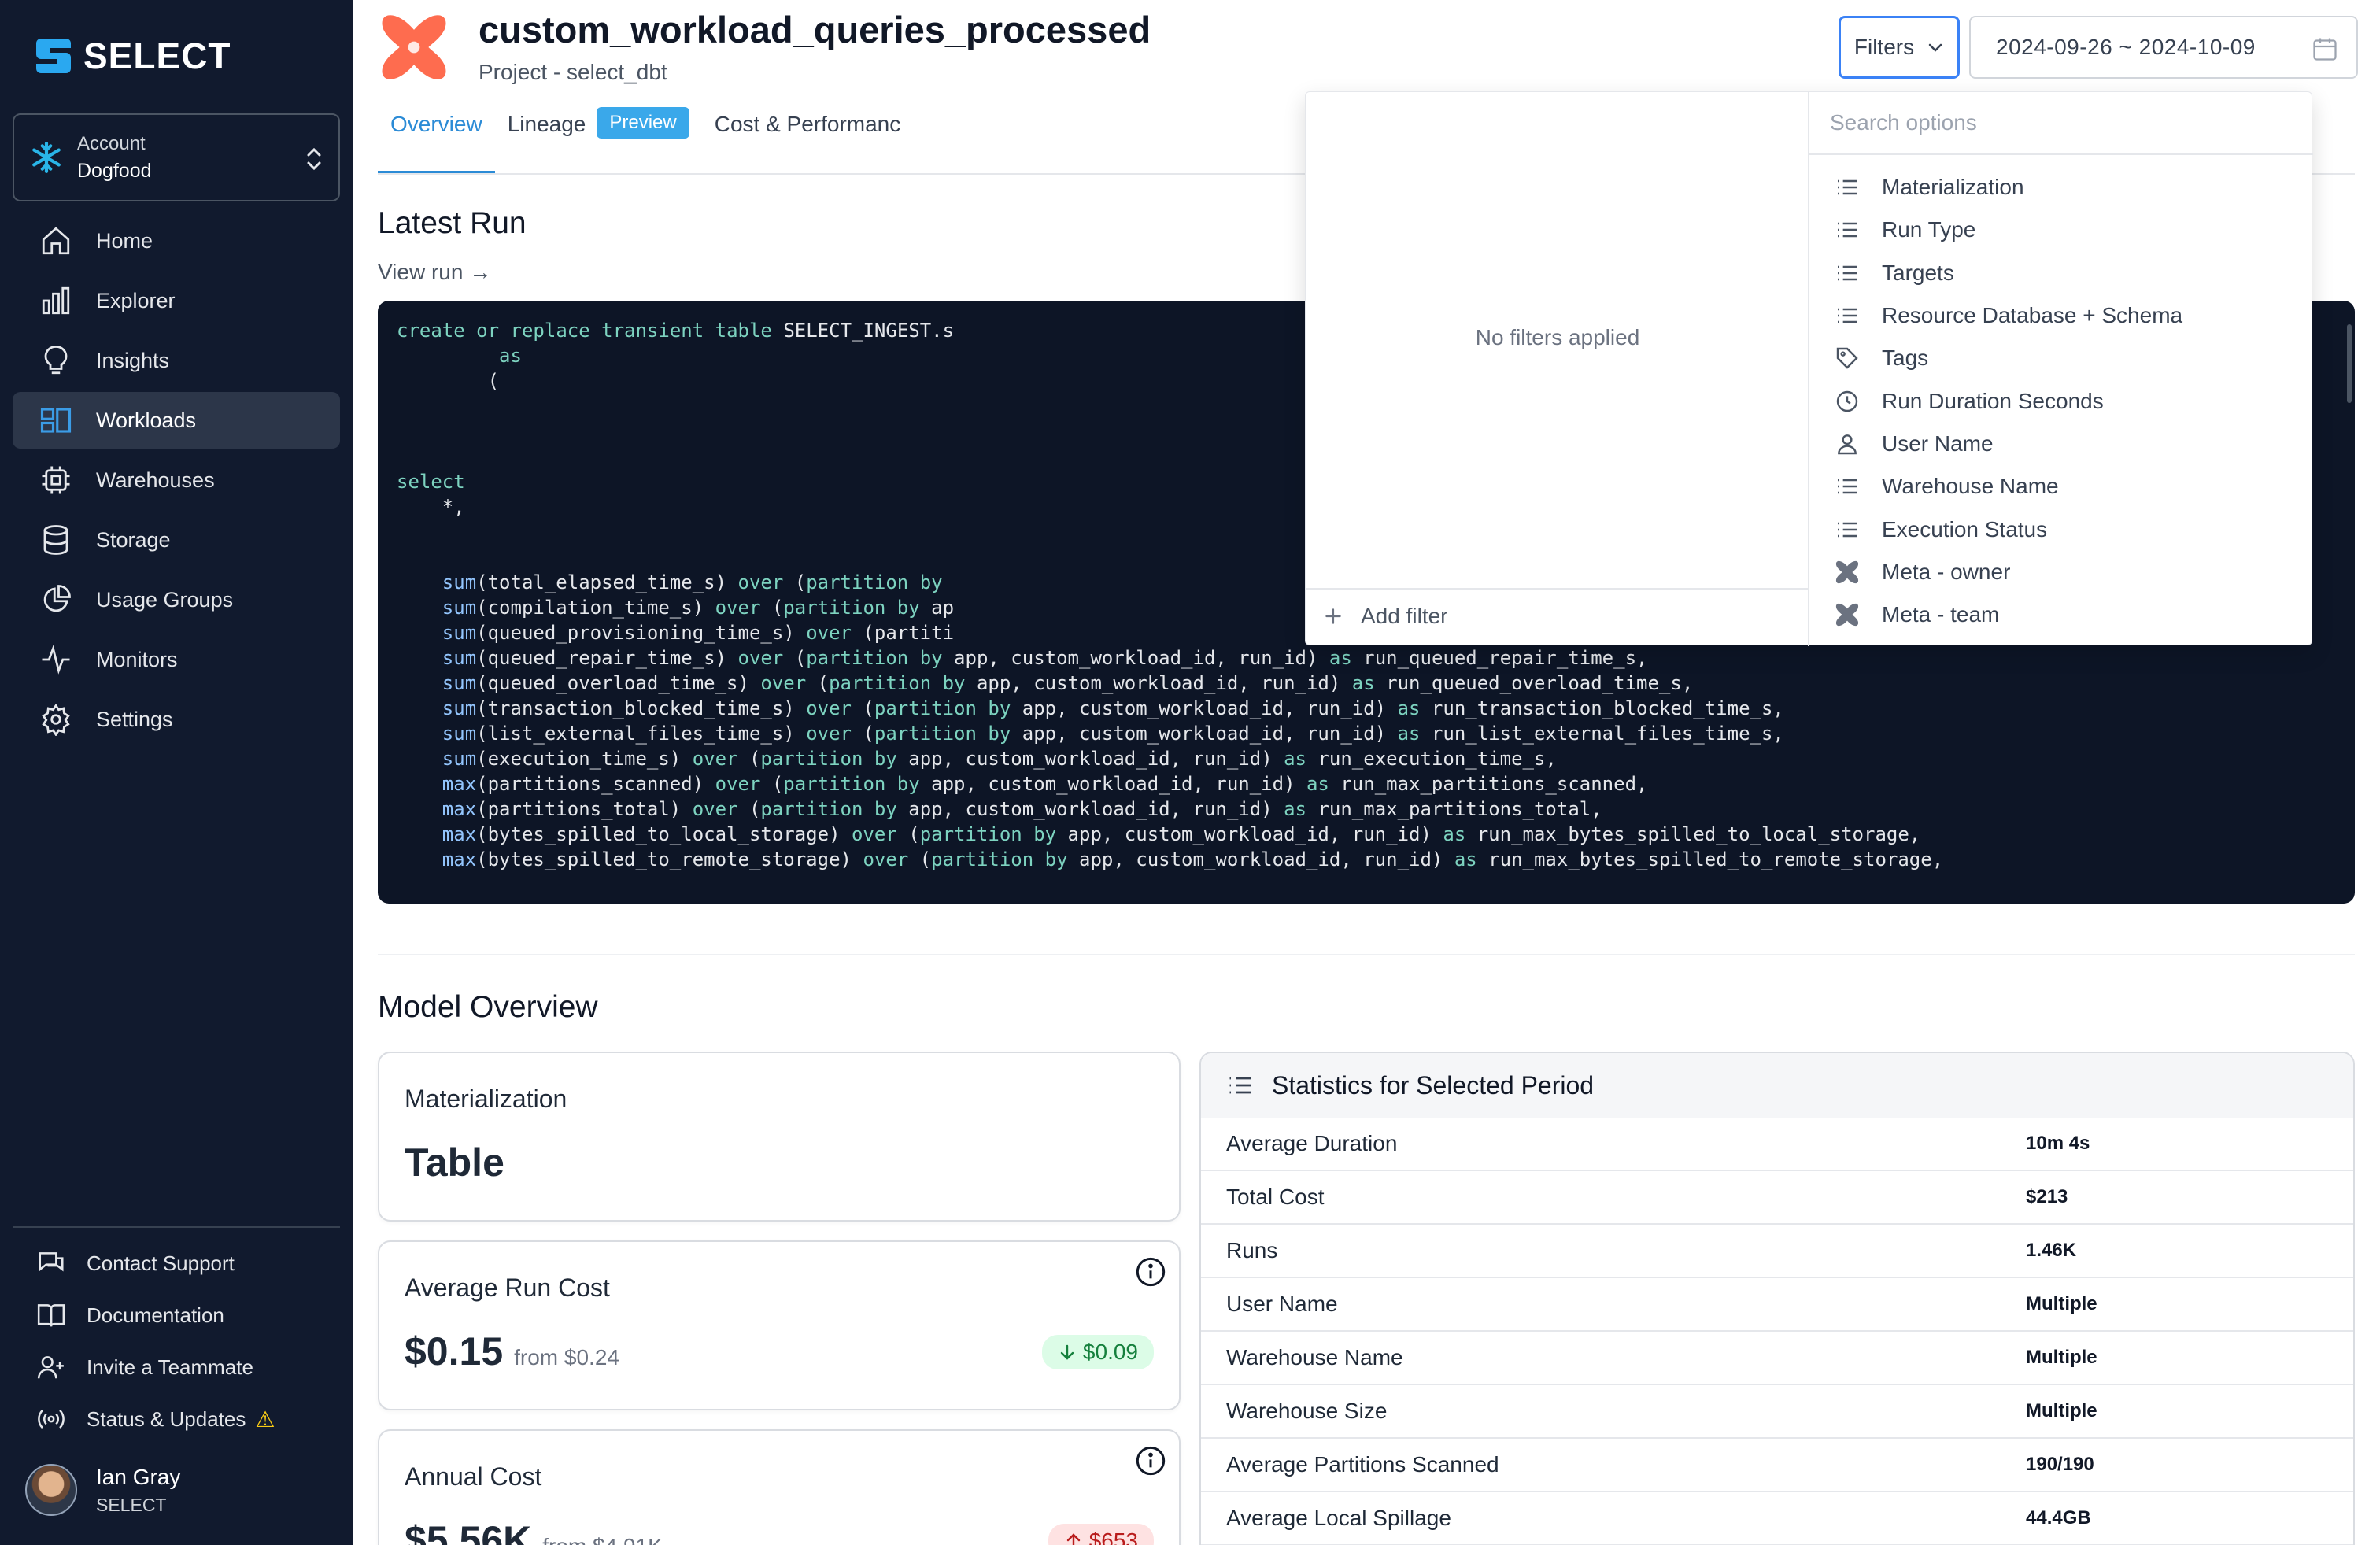 The image size is (2380, 1545). I want to click on table-row: Total Cost $213, so click(1777, 1198).